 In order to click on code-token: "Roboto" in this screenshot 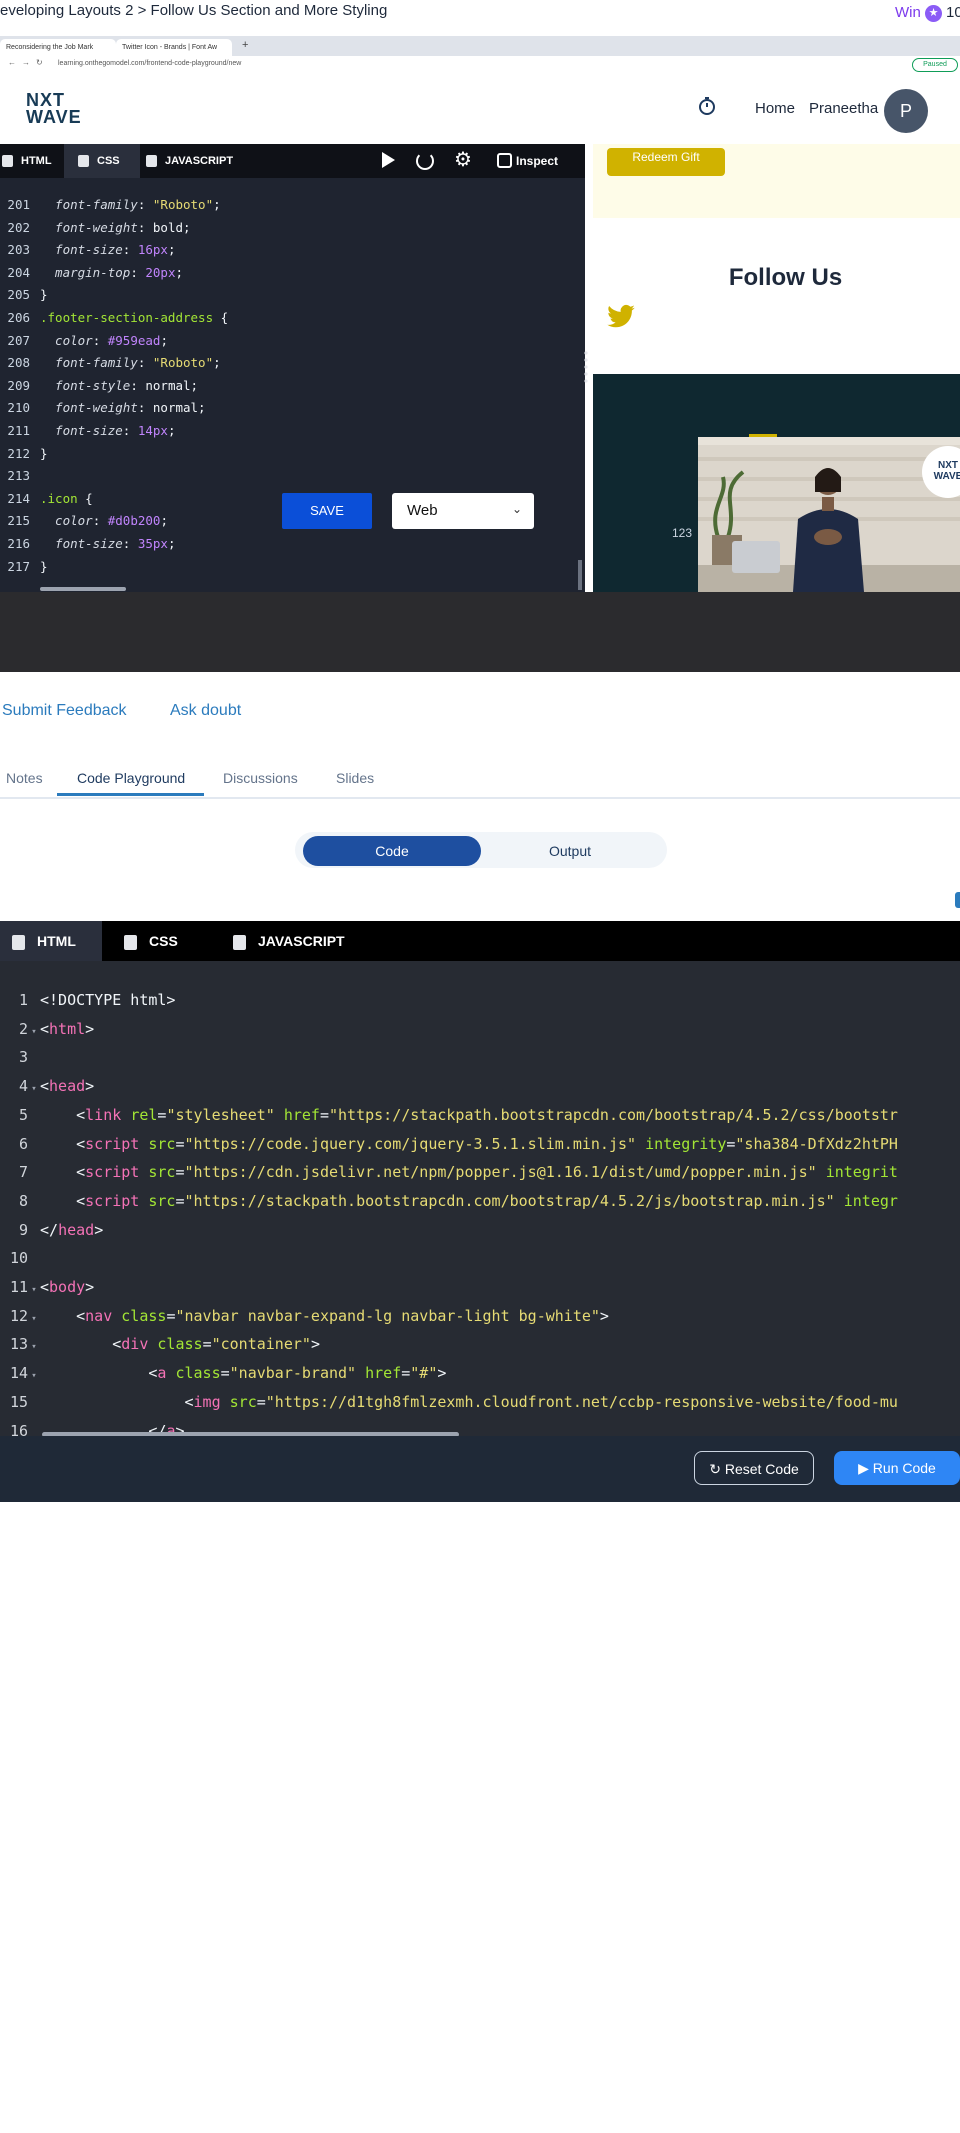, I will do `click(183, 363)`.